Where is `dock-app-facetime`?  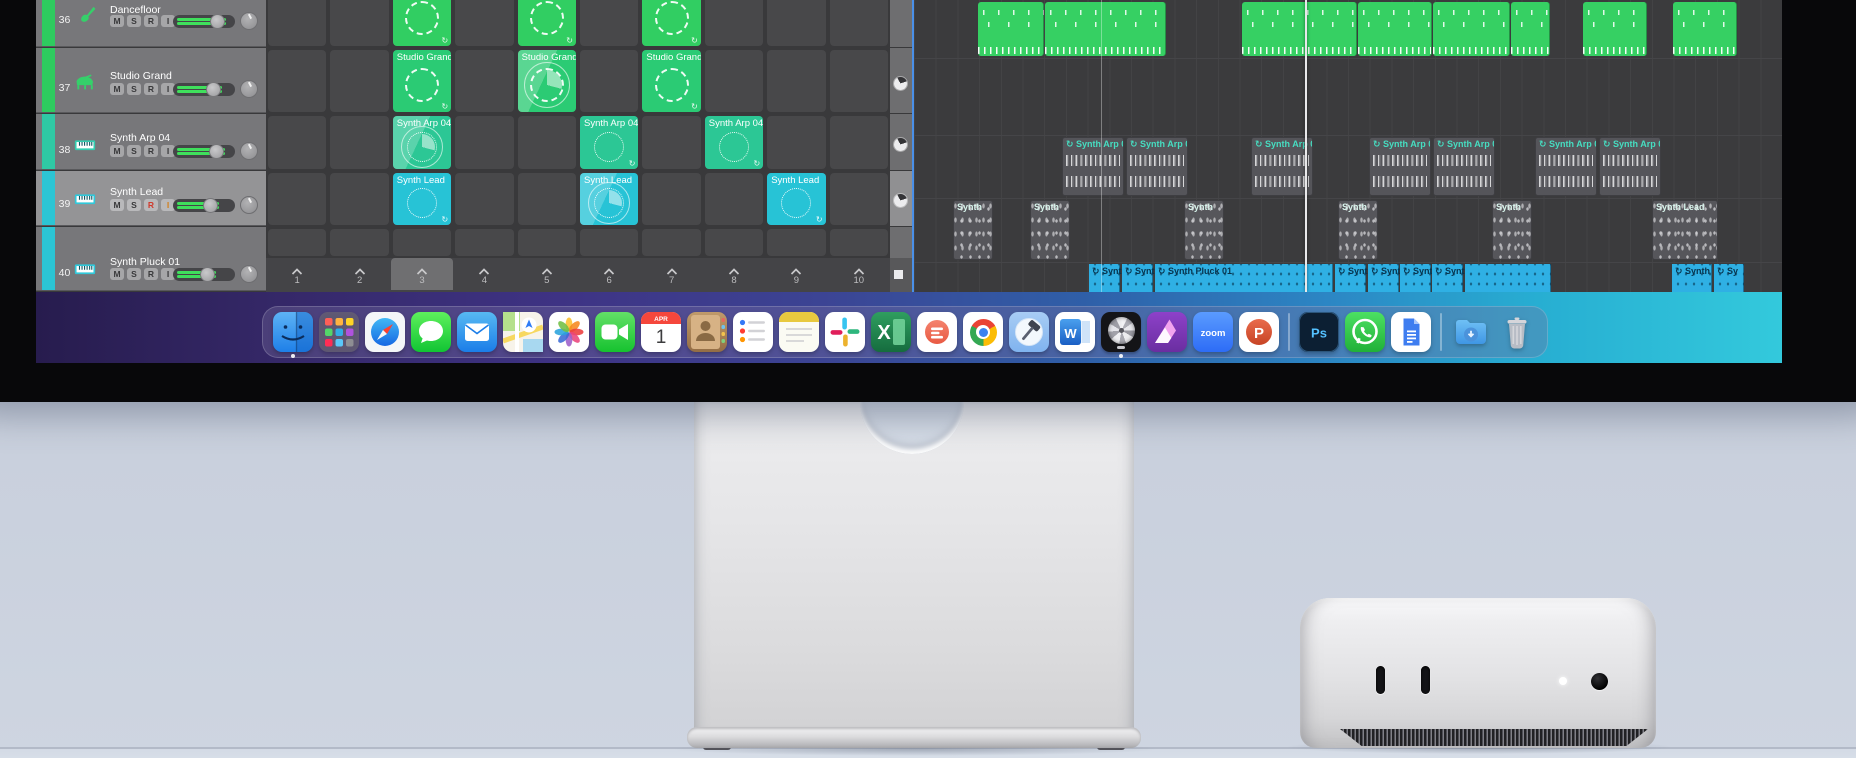
dock-app-facetime is located at coordinates (615, 332).